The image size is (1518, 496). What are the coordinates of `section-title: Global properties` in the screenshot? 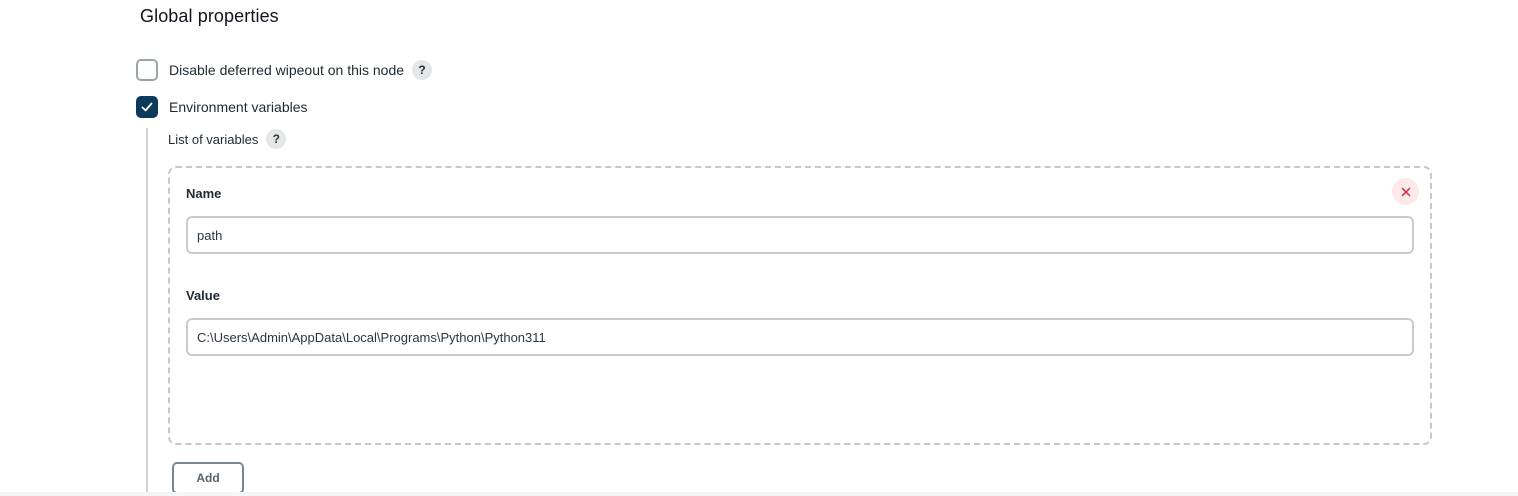 It's located at (209, 16).